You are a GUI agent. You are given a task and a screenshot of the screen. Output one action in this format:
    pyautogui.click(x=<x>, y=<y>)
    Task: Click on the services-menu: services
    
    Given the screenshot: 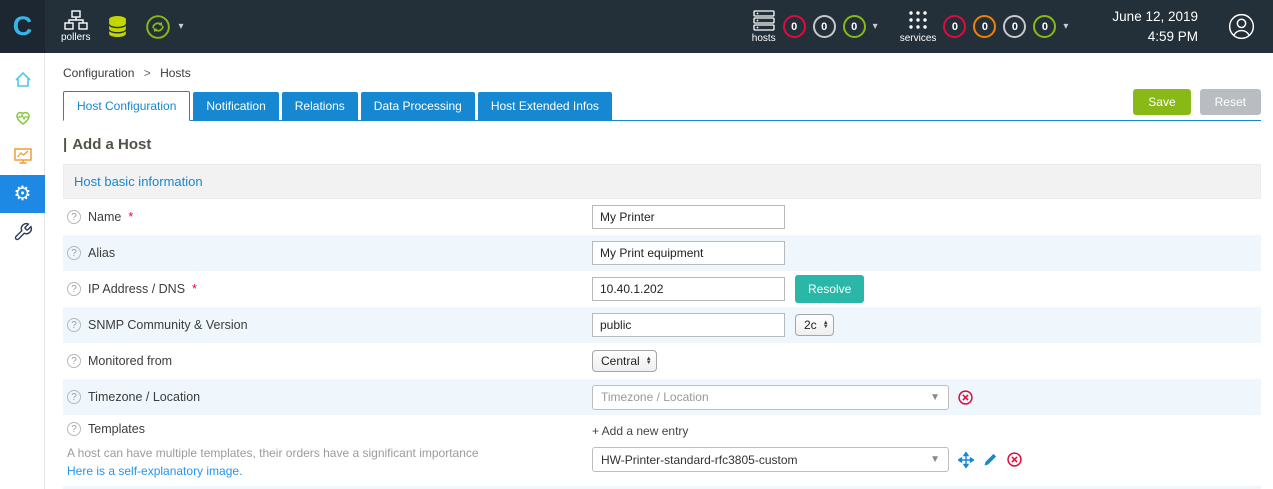 What is the action you would take?
    pyautogui.click(x=918, y=26)
    